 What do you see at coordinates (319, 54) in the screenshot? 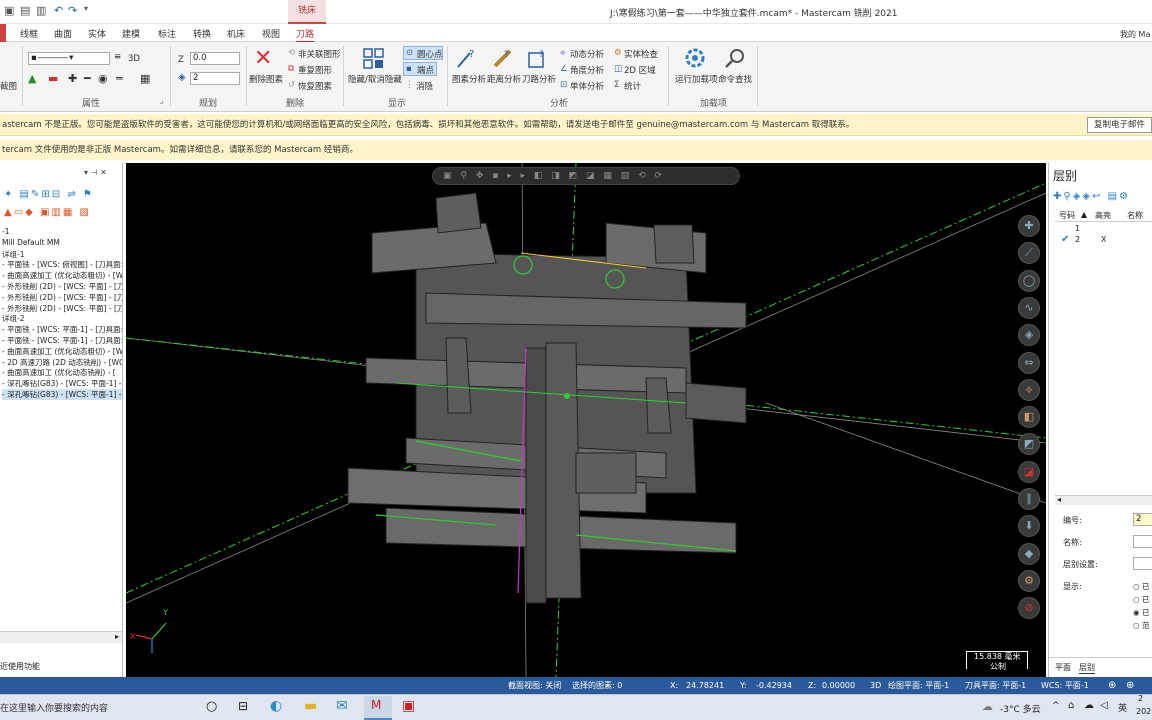
I see `non-assoc-button: 非关联图形` at bounding box center [319, 54].